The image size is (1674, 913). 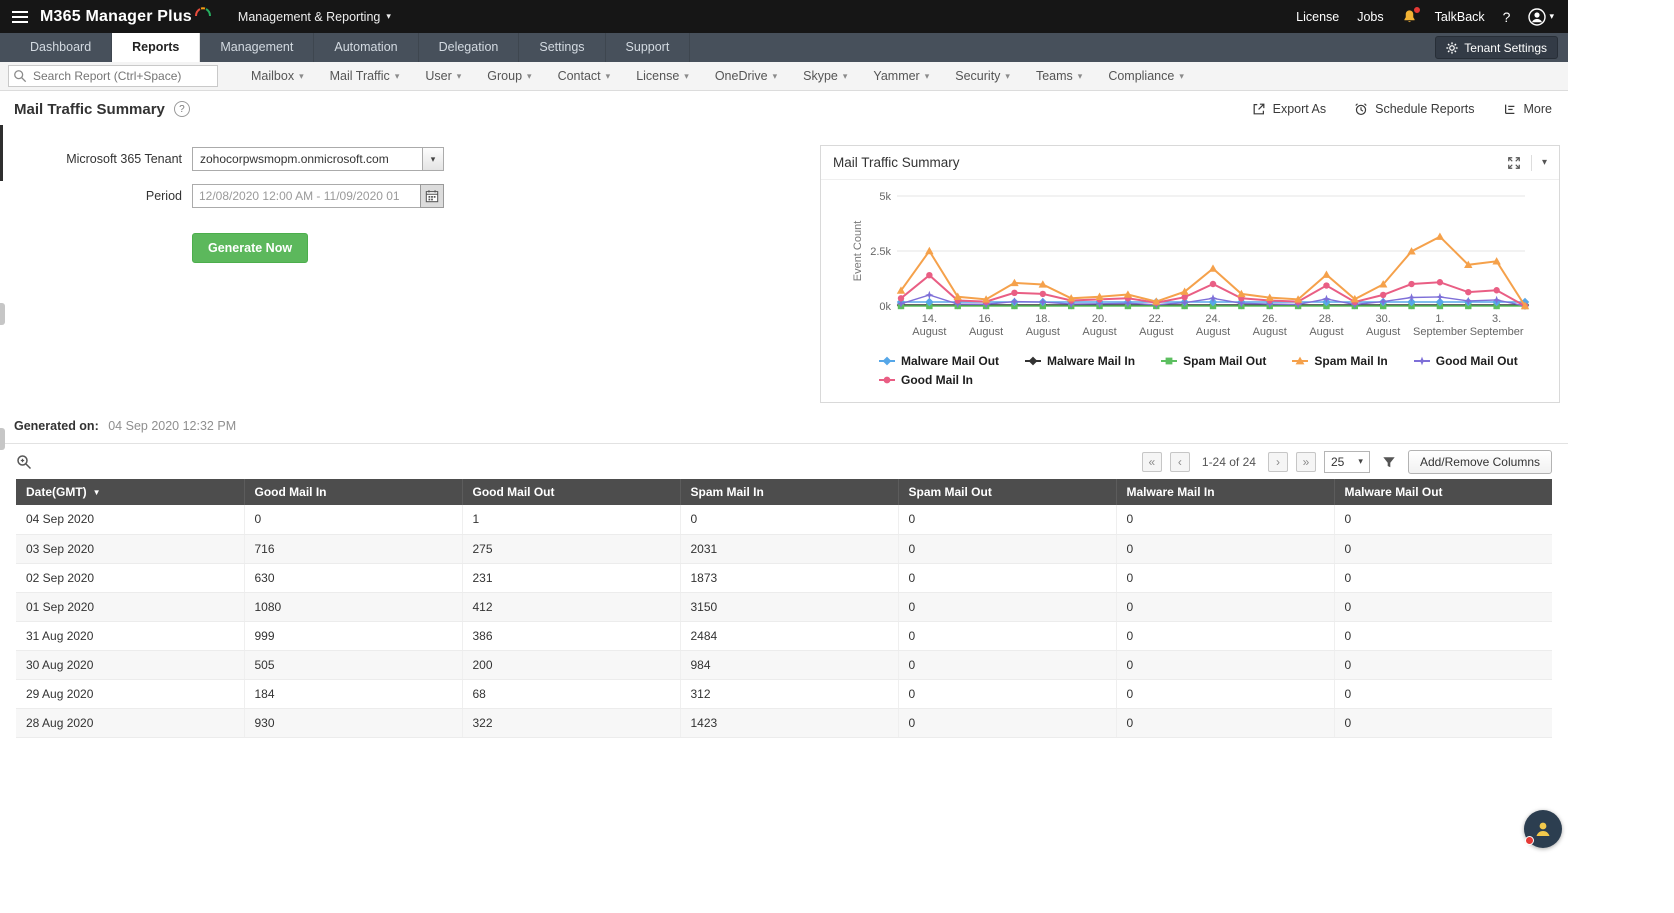 I want to click on pagination-last-button: », so click(x=1305, y=461).